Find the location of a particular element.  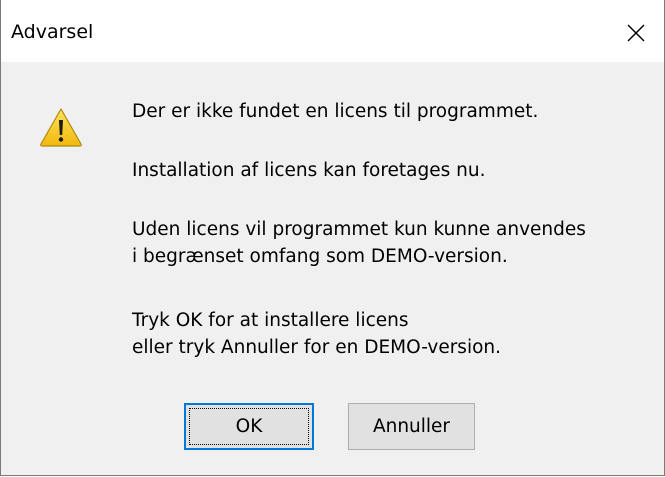

focus-ring is located at coordinates (249, 426).